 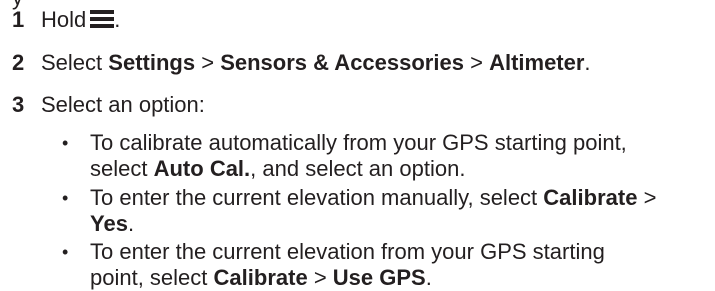 I want to click on step-text: Select an option:, so click(x=123, y=104).